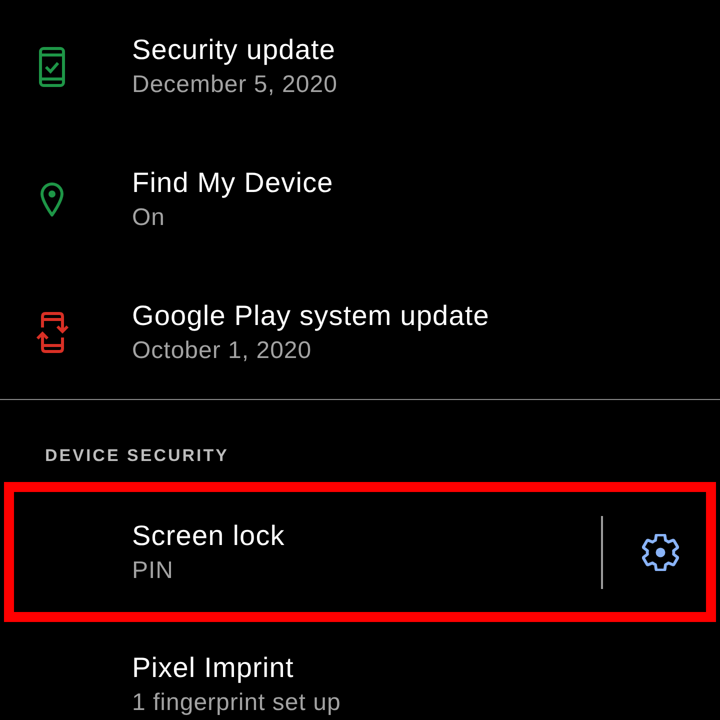 The image size is (720, 720). Describe the element at coordinates (235, 85) in the screenshot. I see `setting-summary: December 5, 2020` at that location.